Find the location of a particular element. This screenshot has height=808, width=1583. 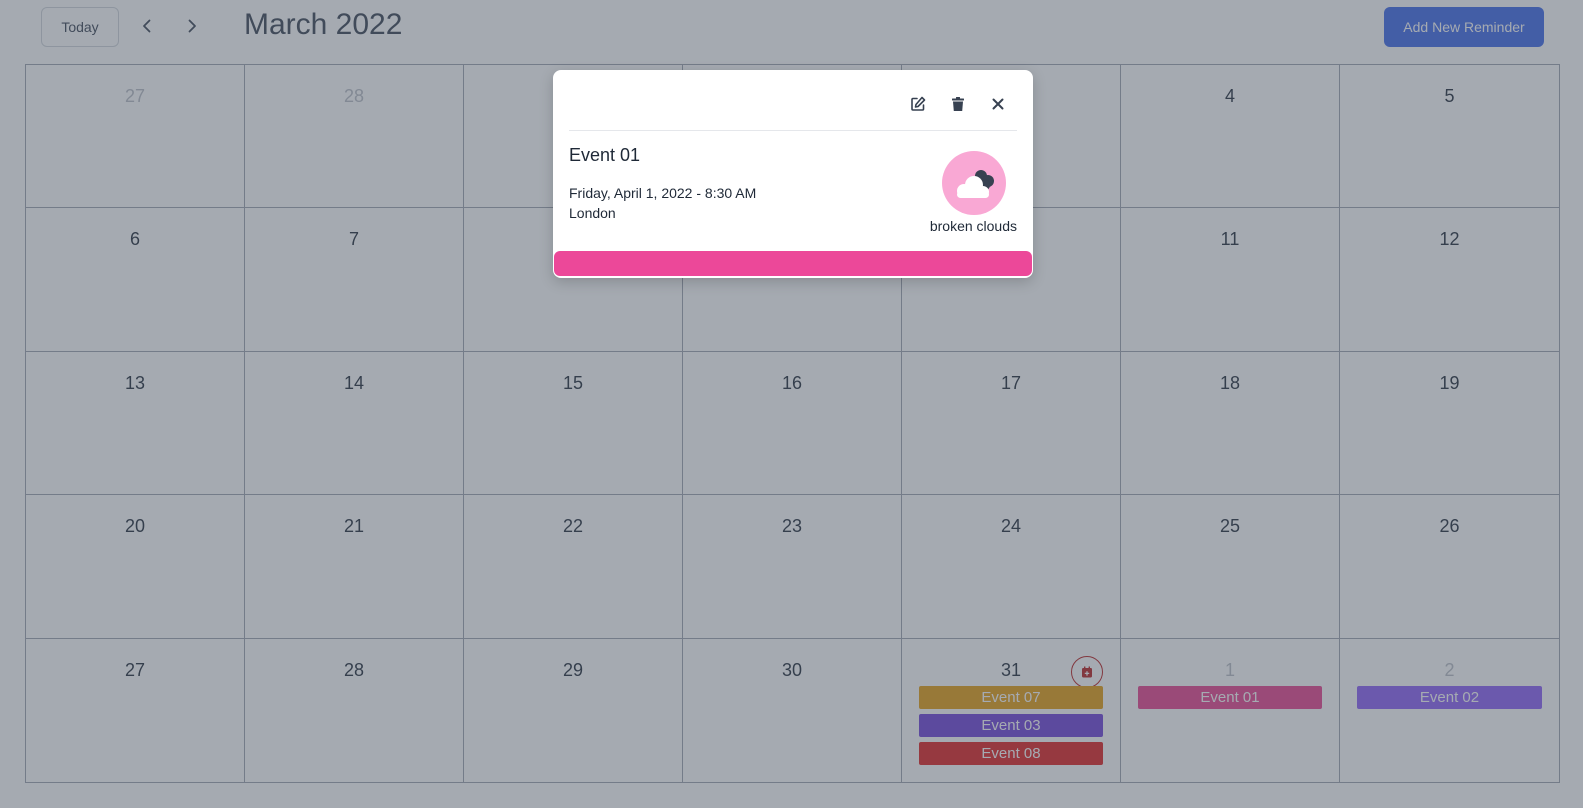

delete-button is located at coordinates (958, 104).